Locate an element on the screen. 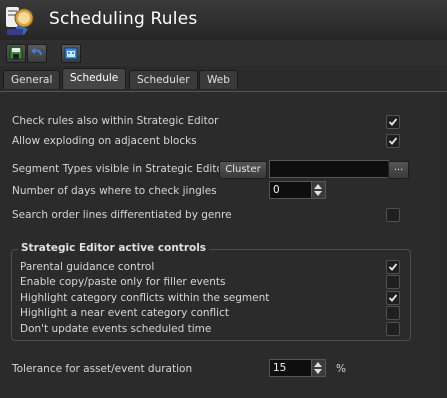 The width and height of the screenshot is (447, 398). allow-exploding-checkbox is located at coordinates (393, 141).